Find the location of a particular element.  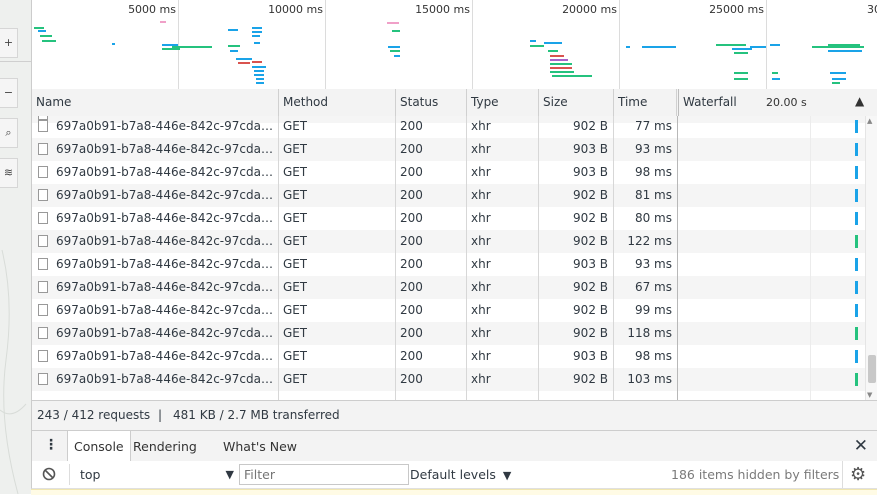

tab-console: Console is located at coordinates (99, 446).